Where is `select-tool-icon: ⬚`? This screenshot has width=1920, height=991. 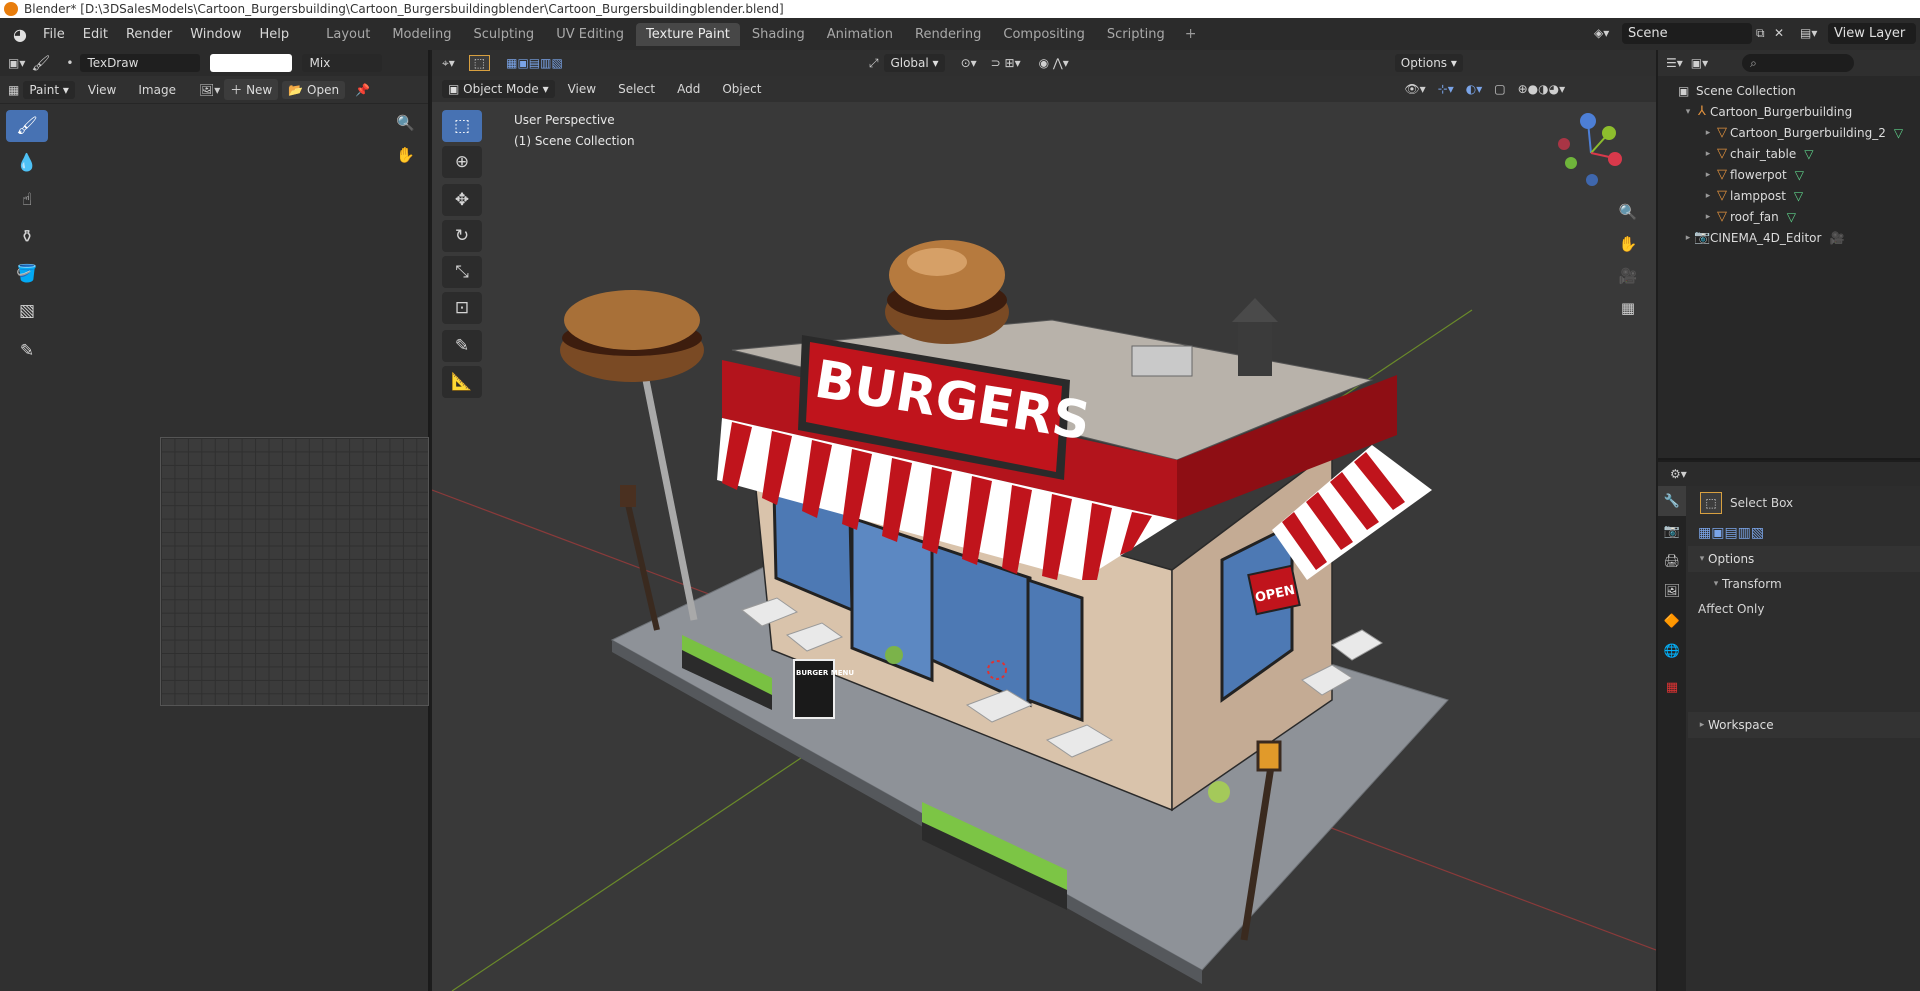
select-tool-icon: ⬚ is located at coordinates (479, 63).